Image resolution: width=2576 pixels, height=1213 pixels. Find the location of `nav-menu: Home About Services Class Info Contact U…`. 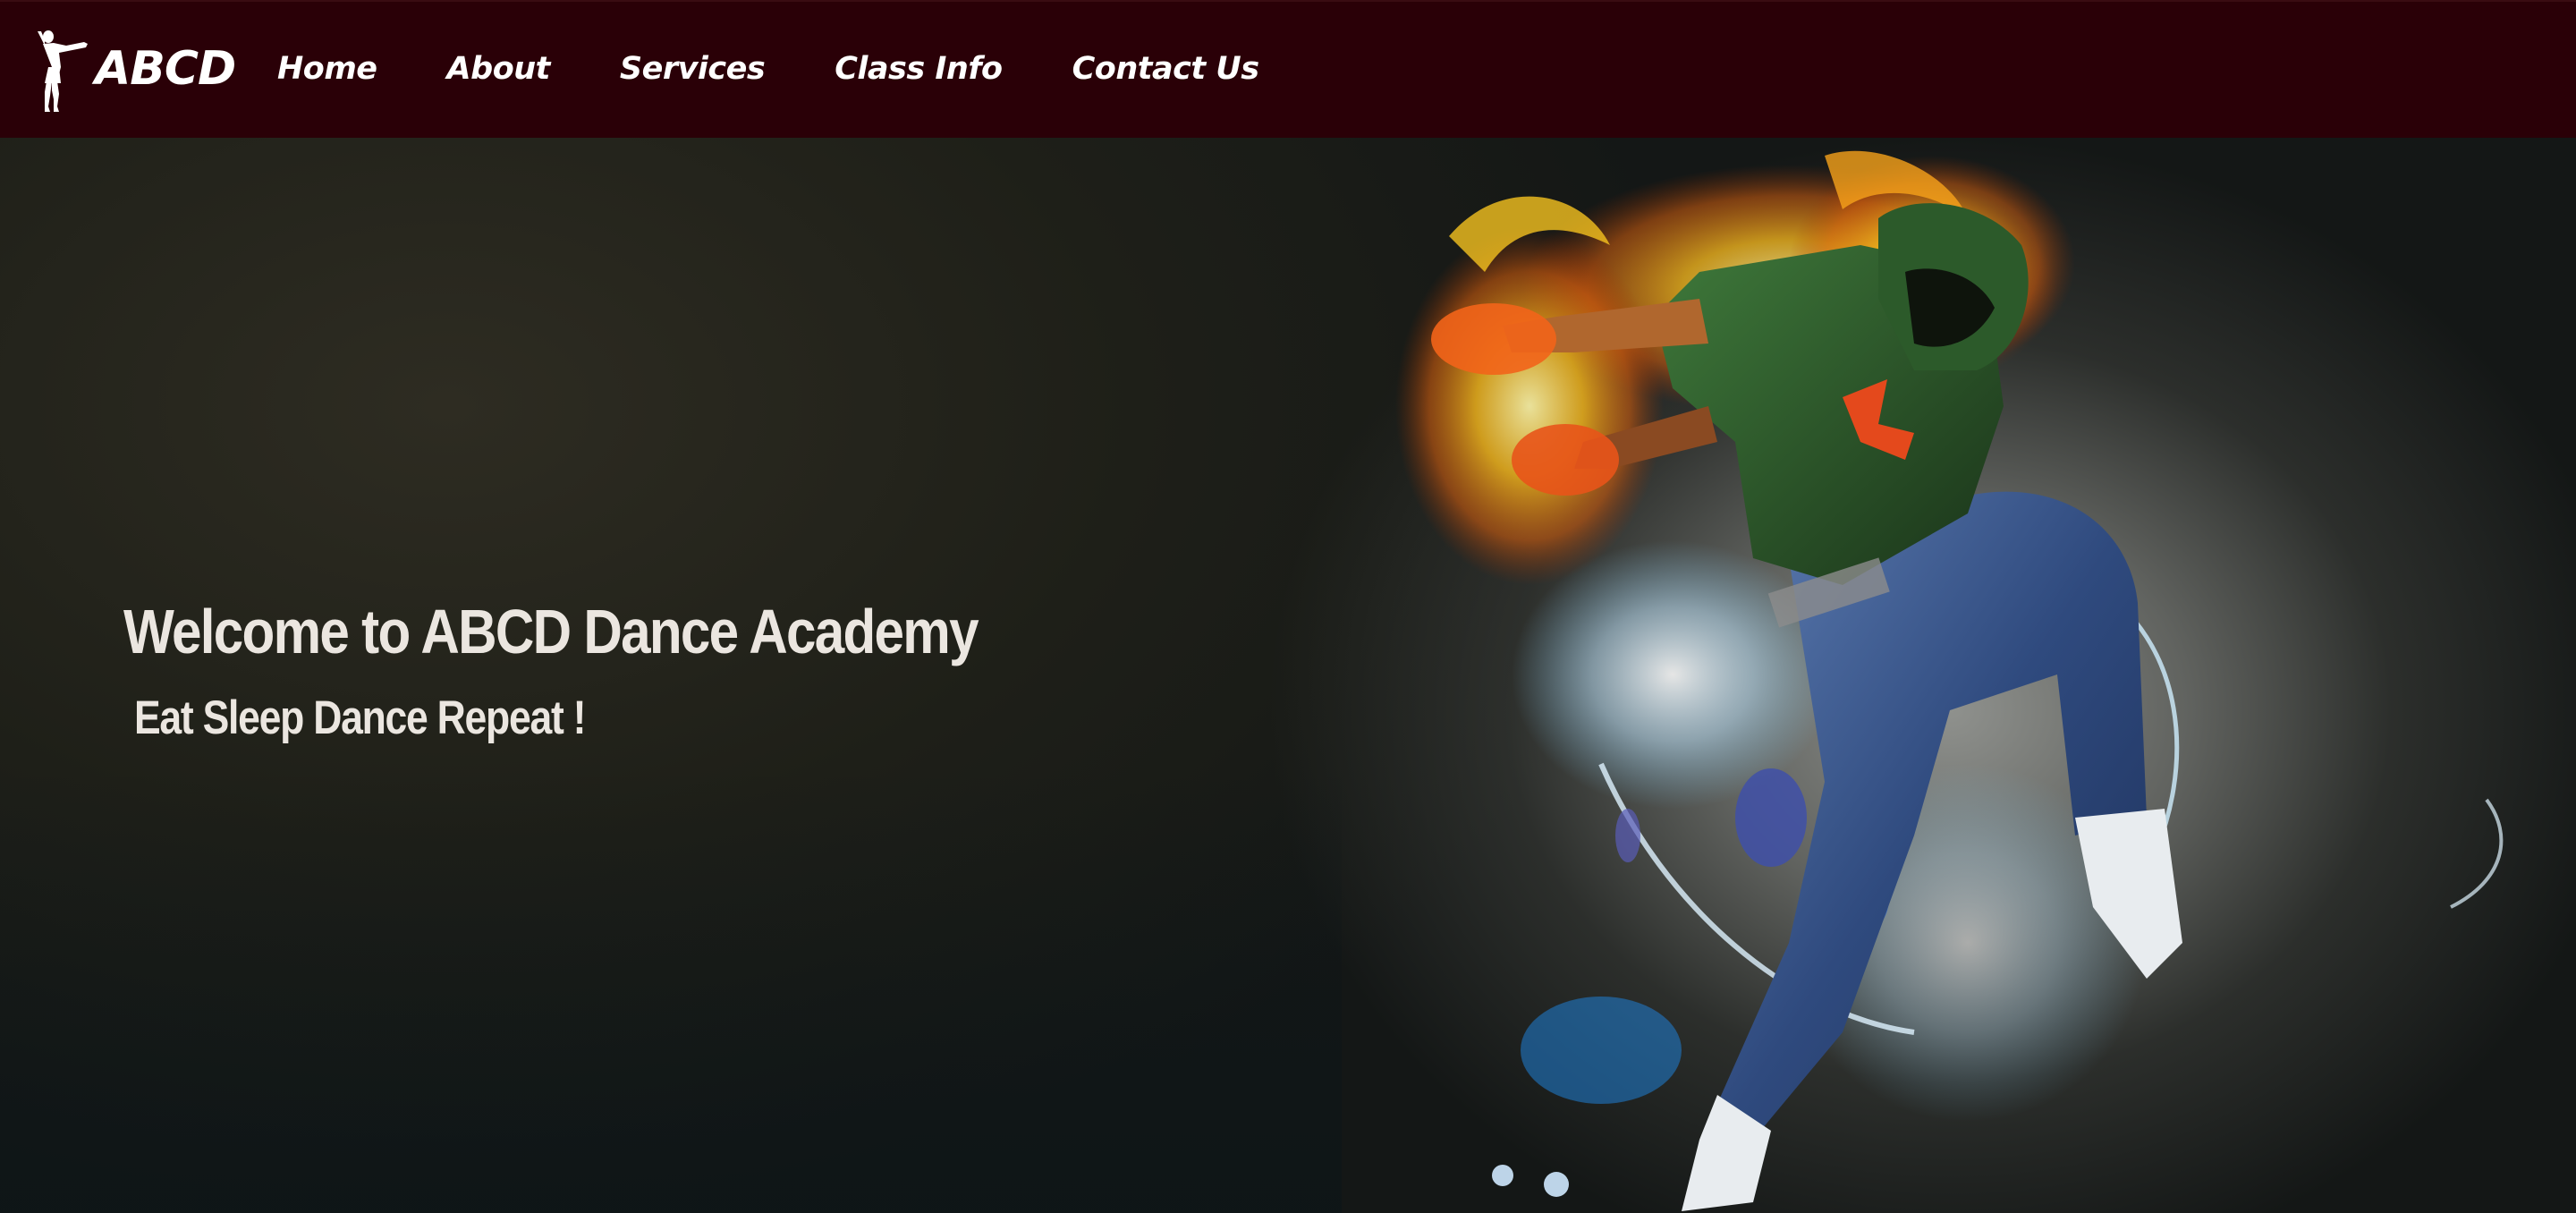

nav-menu: Home About Services Class Info Contact U… is located at coordinates (803, 69).